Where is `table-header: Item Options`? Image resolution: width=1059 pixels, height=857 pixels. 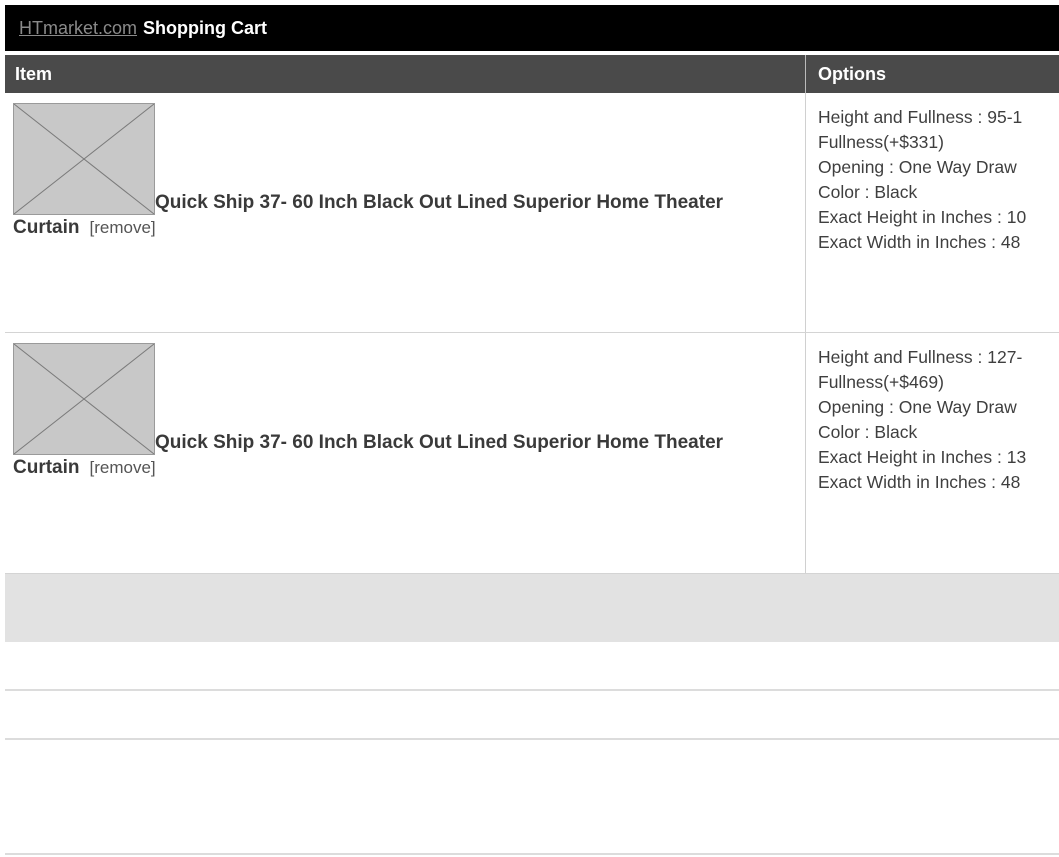
table-header: Item Options is located at coordinates (532, 74).